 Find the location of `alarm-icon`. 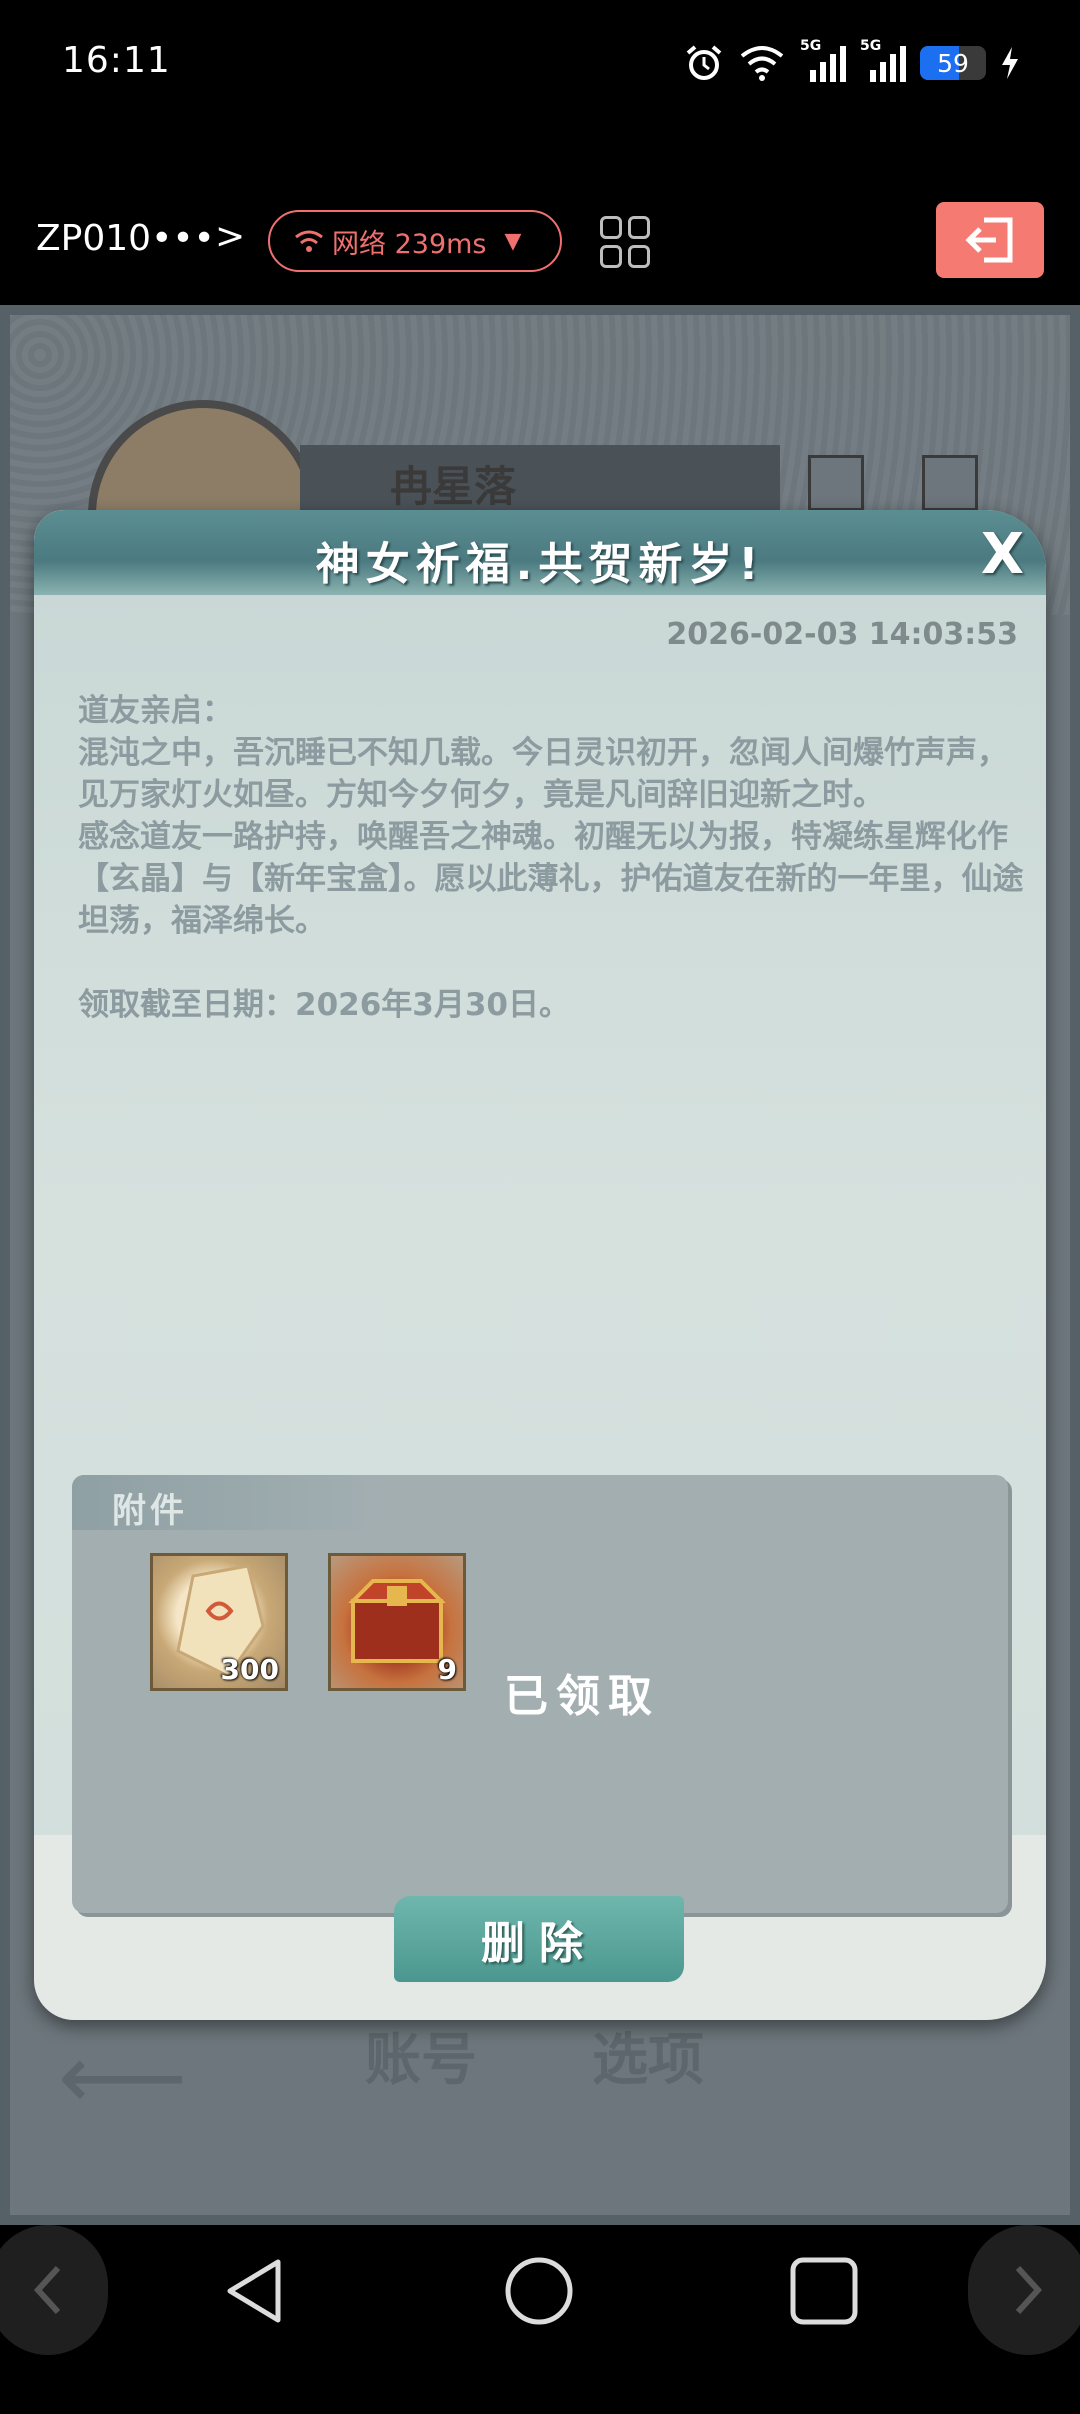

alarm-icon is located at coordinates (704, 62).